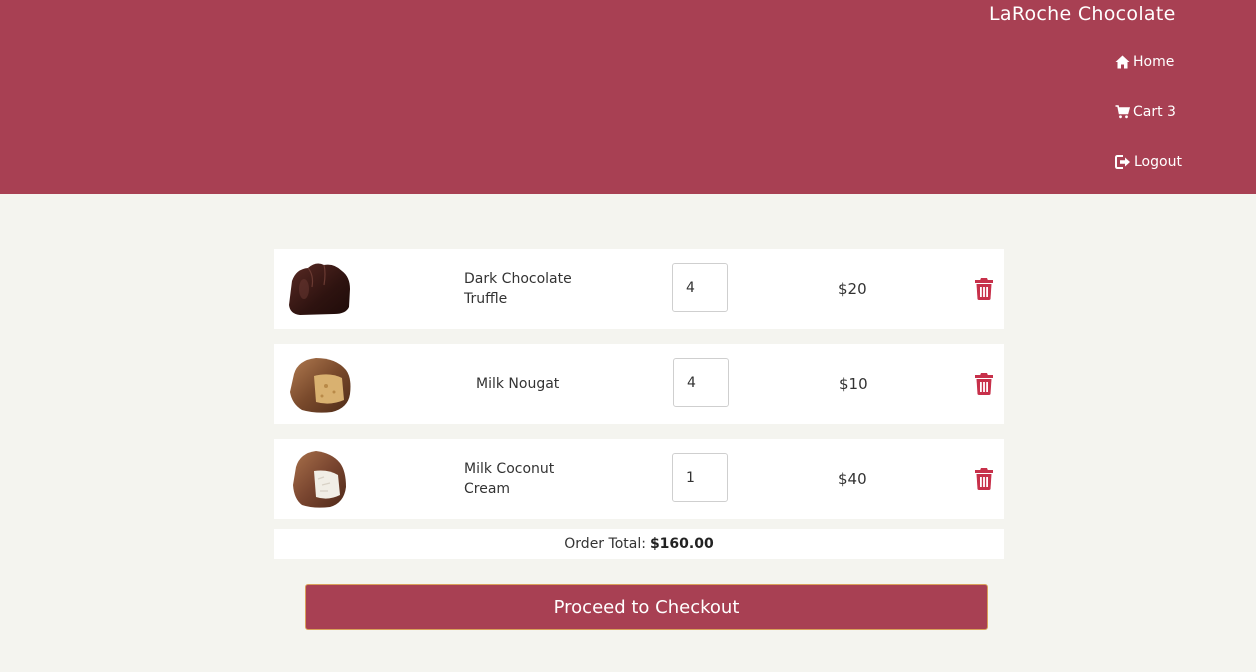 Image resolution: width=1256 pixels, height=672 pixels. I want to click on product-price: $20, so click(852, 289).